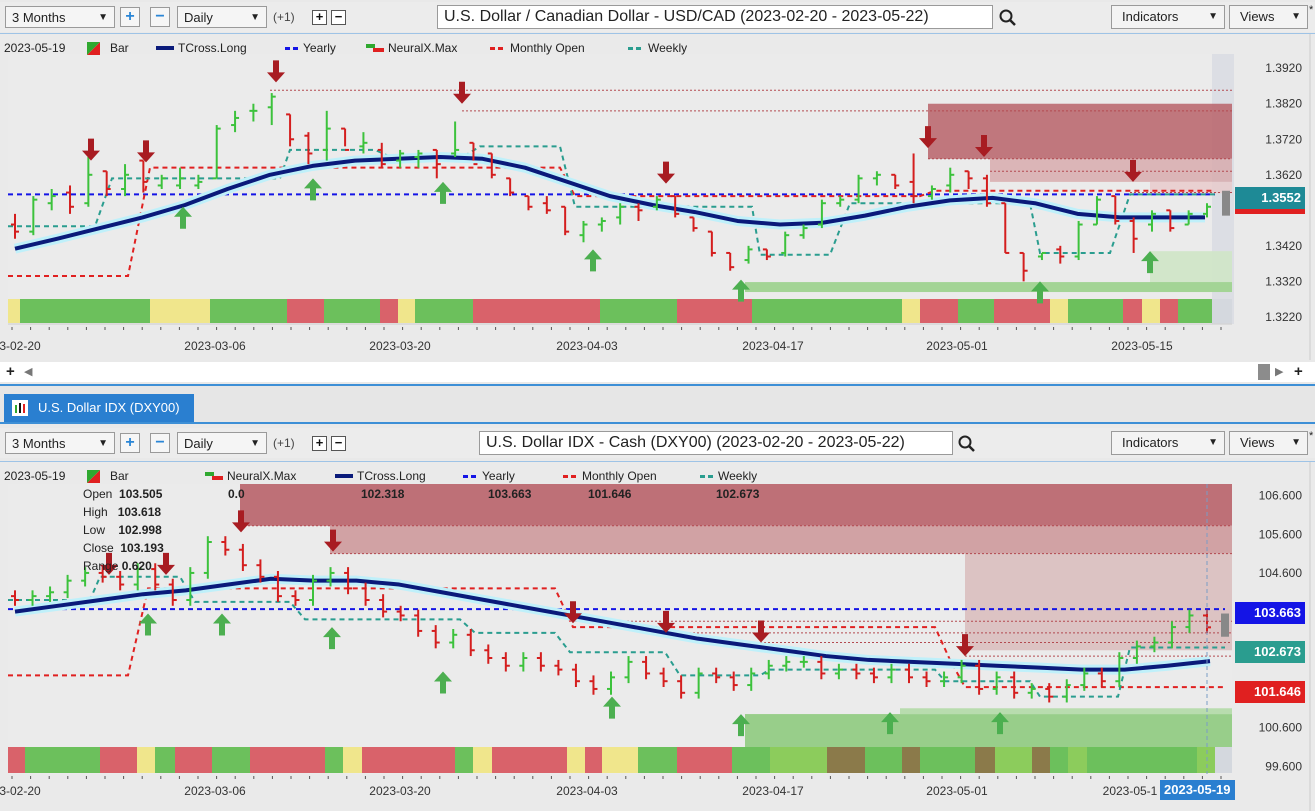 This screenshot has height=811, width=1315. I want to click on indicators-label: Indicators, so click(1150, 16).